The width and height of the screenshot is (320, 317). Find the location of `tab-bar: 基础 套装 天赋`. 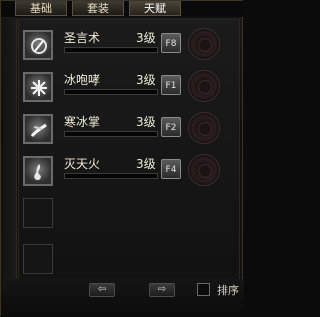

tab-bar: 基础 套装 天赋 is located at coordinates (122, 9).